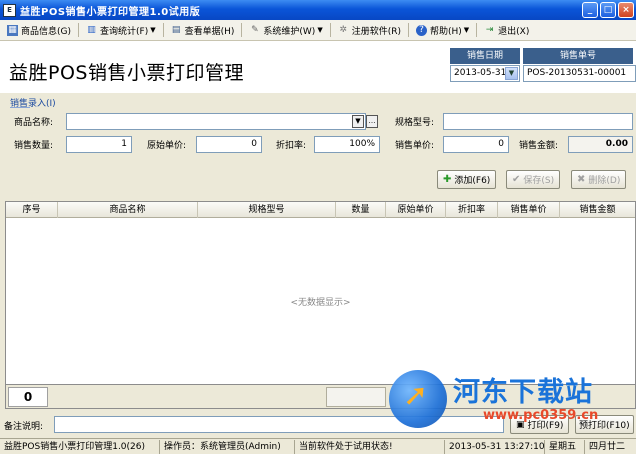 This screenshot has width=636, height=454. Describe the element at coordinates (255, 29) in the screenshot. I see `wrench-icon: ✎` at that location.